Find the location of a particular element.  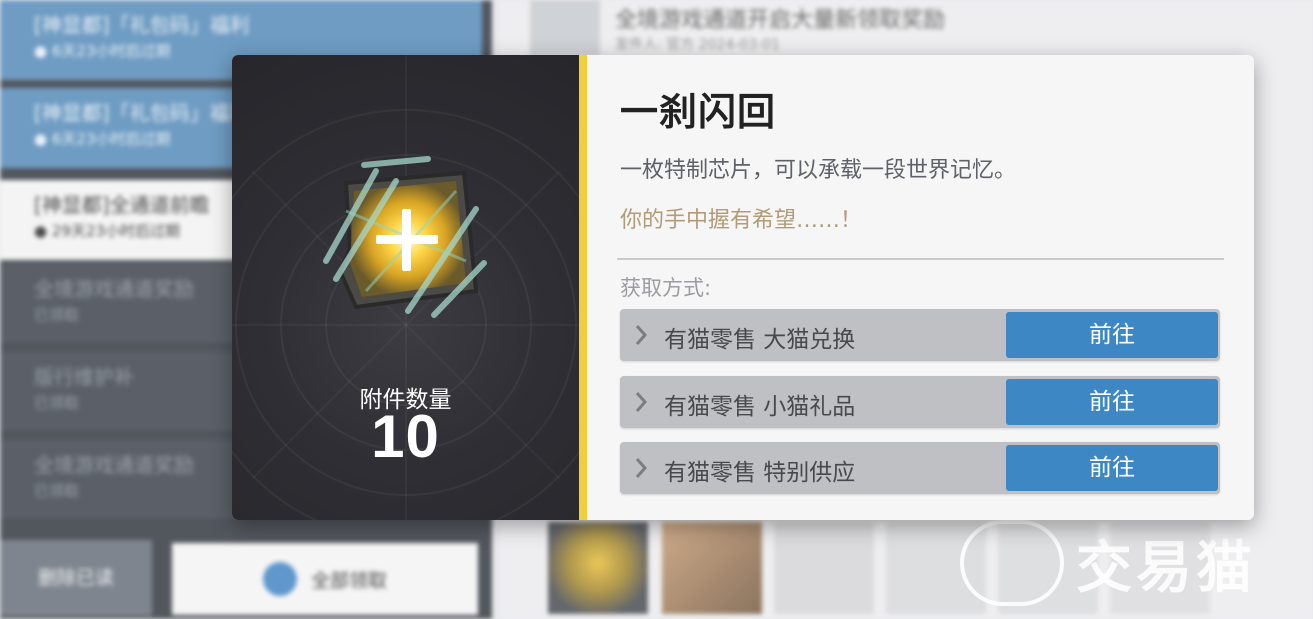

watermark: 交易猫 is located at coordinates (1108, 563).